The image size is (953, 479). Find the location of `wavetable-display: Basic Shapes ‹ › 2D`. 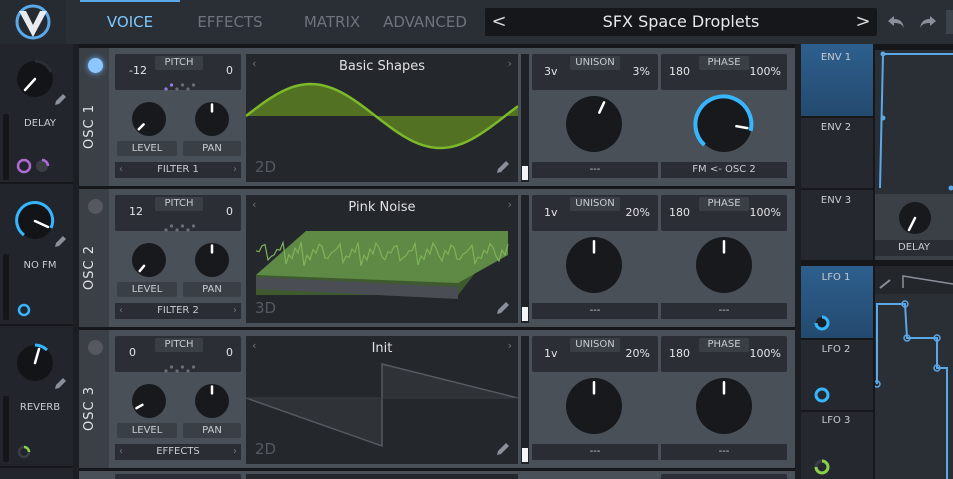

wavetable-display: Basic Shapes ‹ › 2D is located at coordinates (382, 118).